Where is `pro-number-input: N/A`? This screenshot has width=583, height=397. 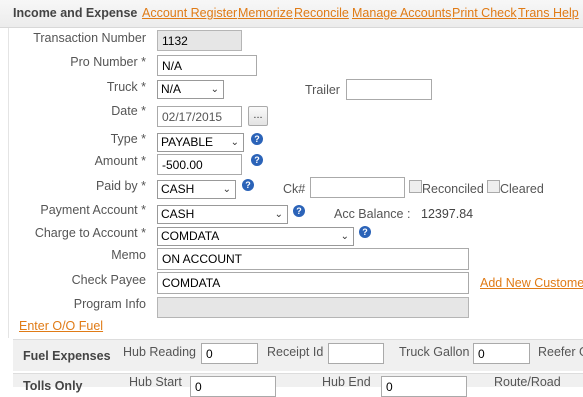
pro-number-input: N/A is located at coordinates (207, 65).